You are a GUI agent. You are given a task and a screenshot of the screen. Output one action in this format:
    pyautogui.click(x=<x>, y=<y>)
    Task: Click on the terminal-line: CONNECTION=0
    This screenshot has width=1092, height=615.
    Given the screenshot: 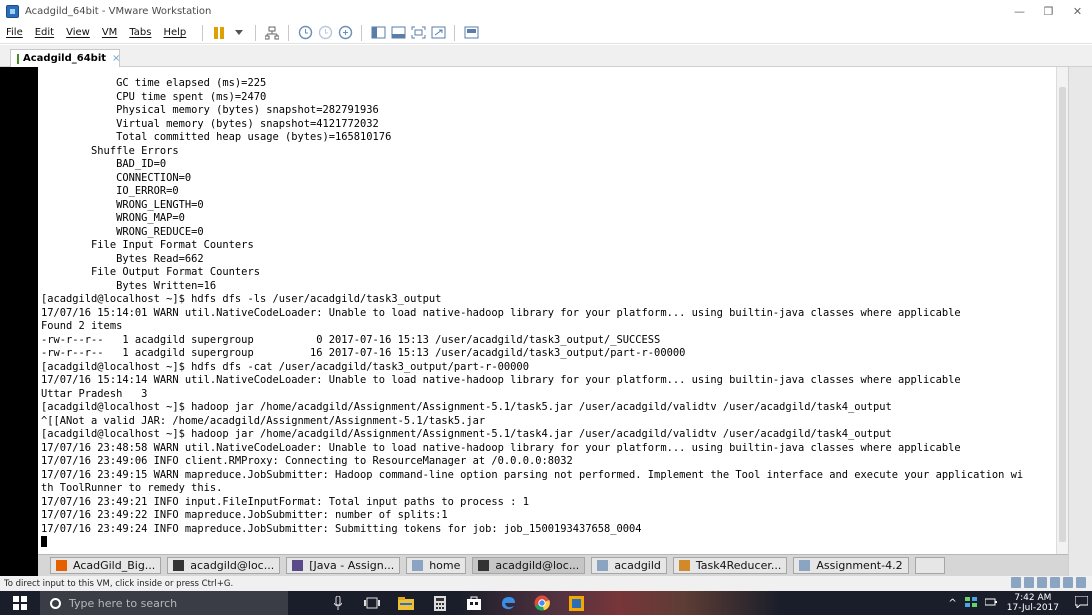 What is the action you would take?
    pyautogui.click(x=116, y=177)
    